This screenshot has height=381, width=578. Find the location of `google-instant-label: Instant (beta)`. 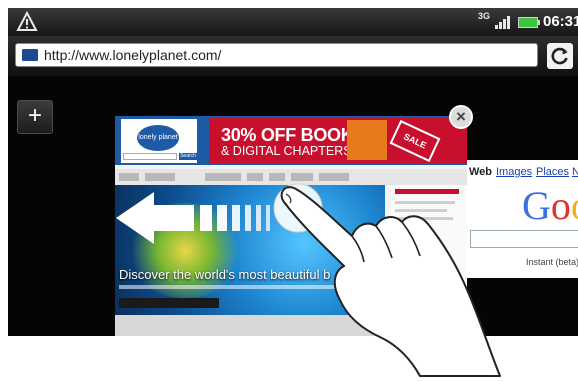

google-instant-label: Instant (beta) is located at coordinates (552, 262).